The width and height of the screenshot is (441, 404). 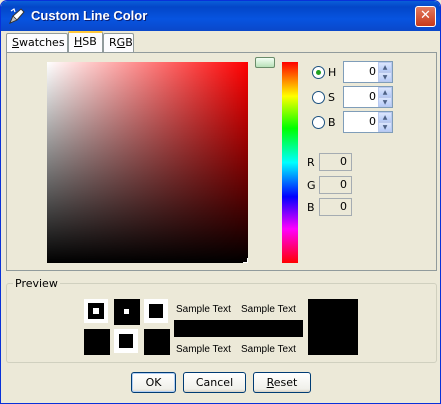 I want to click on tab-rgb-label-b: B, so click(x=129, y=42).